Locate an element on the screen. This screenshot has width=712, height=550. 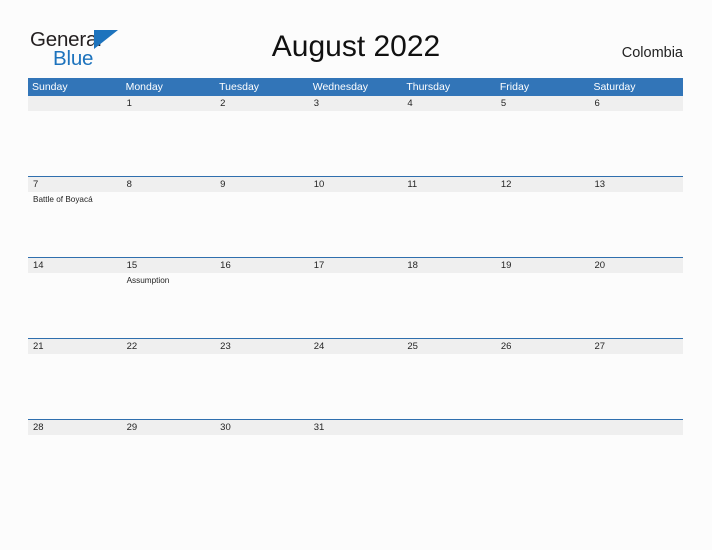
day-number: 6 is located at coordinates (636, 103).